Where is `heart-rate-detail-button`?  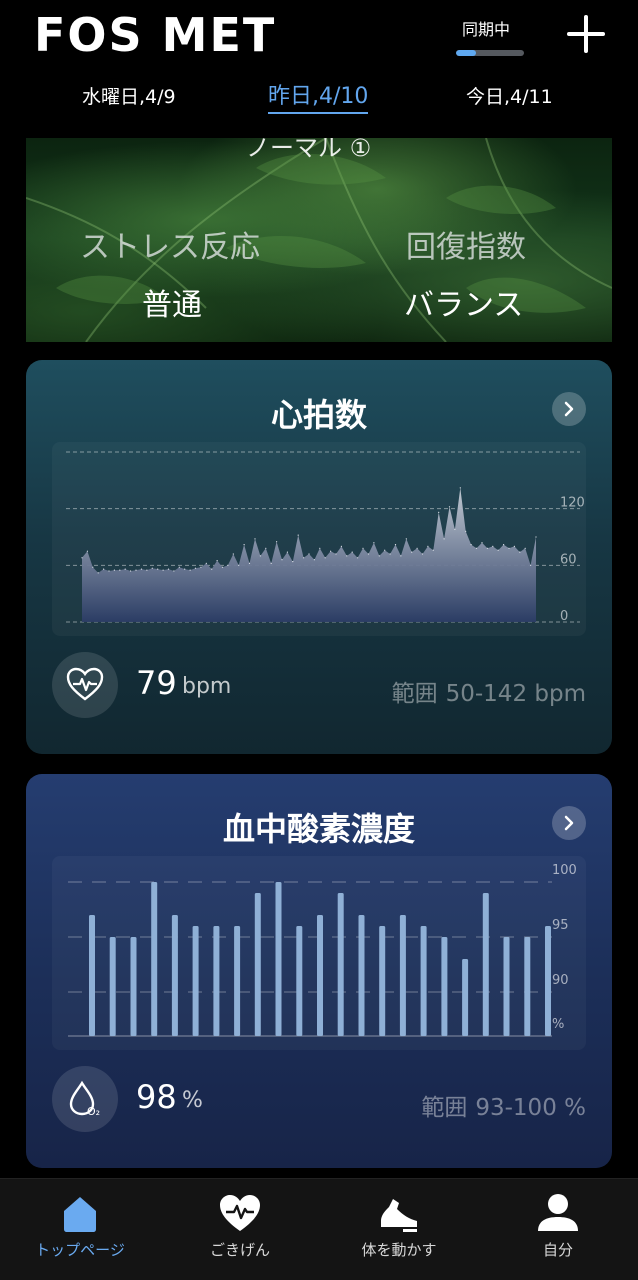
heart-rate-detail-button is located at coordinates (569, 409).